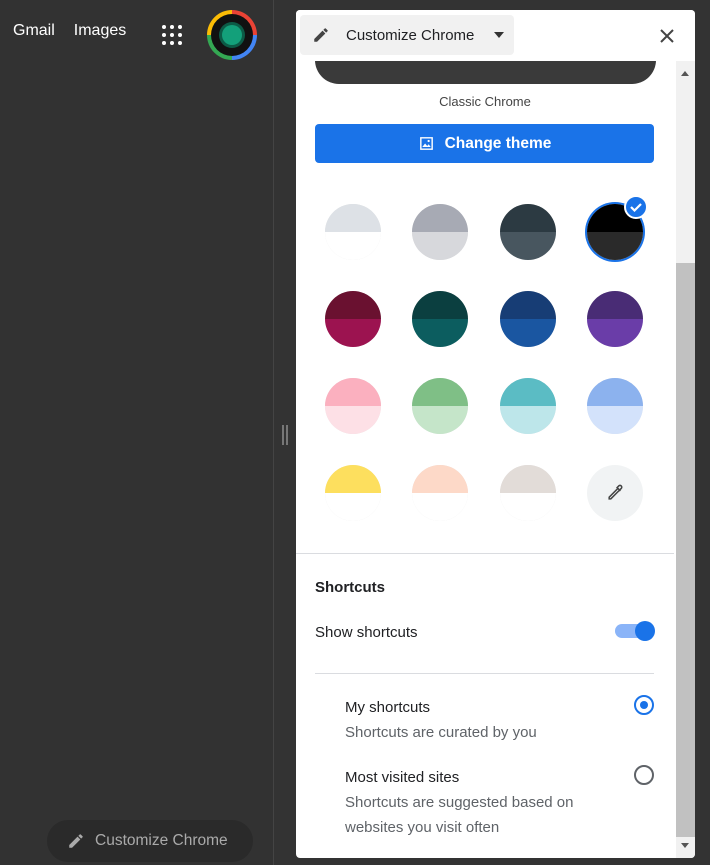 The height and width of the screenshot is (865, 710). I want to click on account-avatar, so click(232, 35).